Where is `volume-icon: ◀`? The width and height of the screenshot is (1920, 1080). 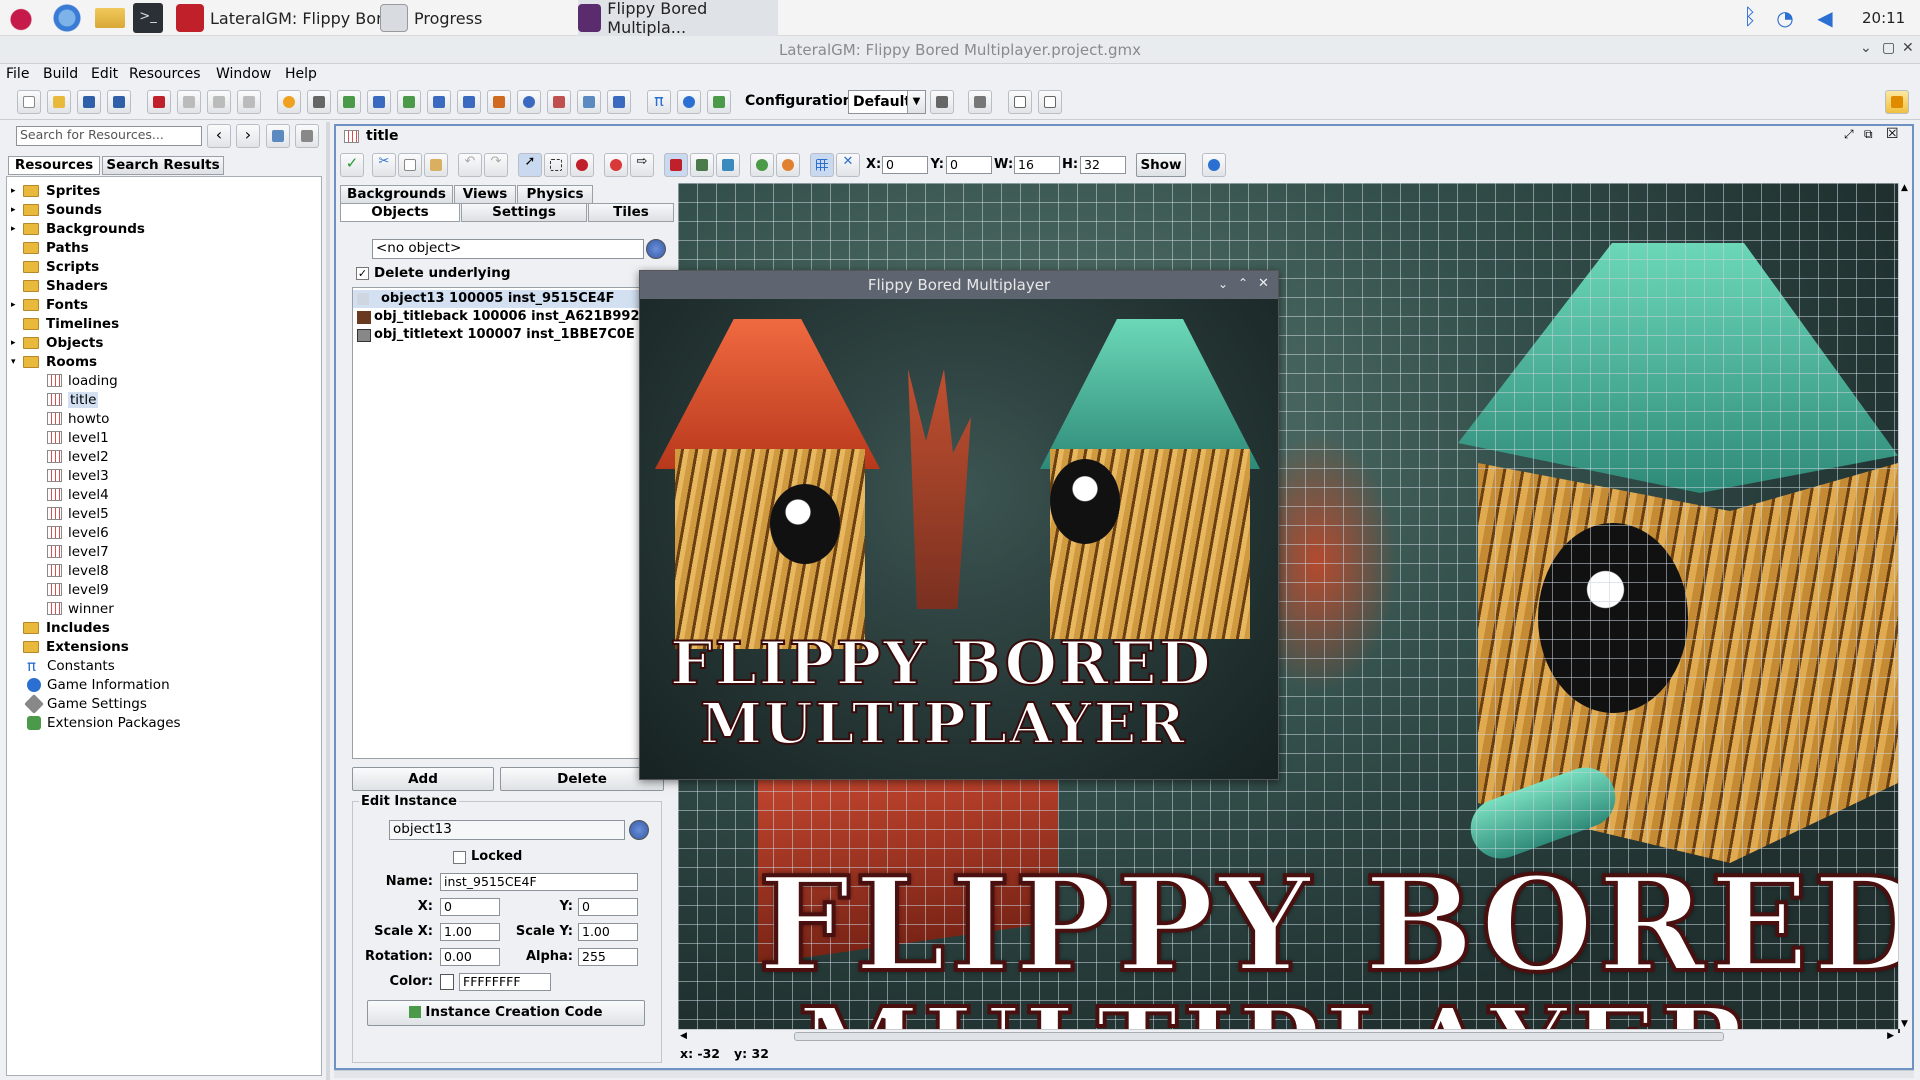 volume-icon: ◀ is located at coordinates (1825, 18).